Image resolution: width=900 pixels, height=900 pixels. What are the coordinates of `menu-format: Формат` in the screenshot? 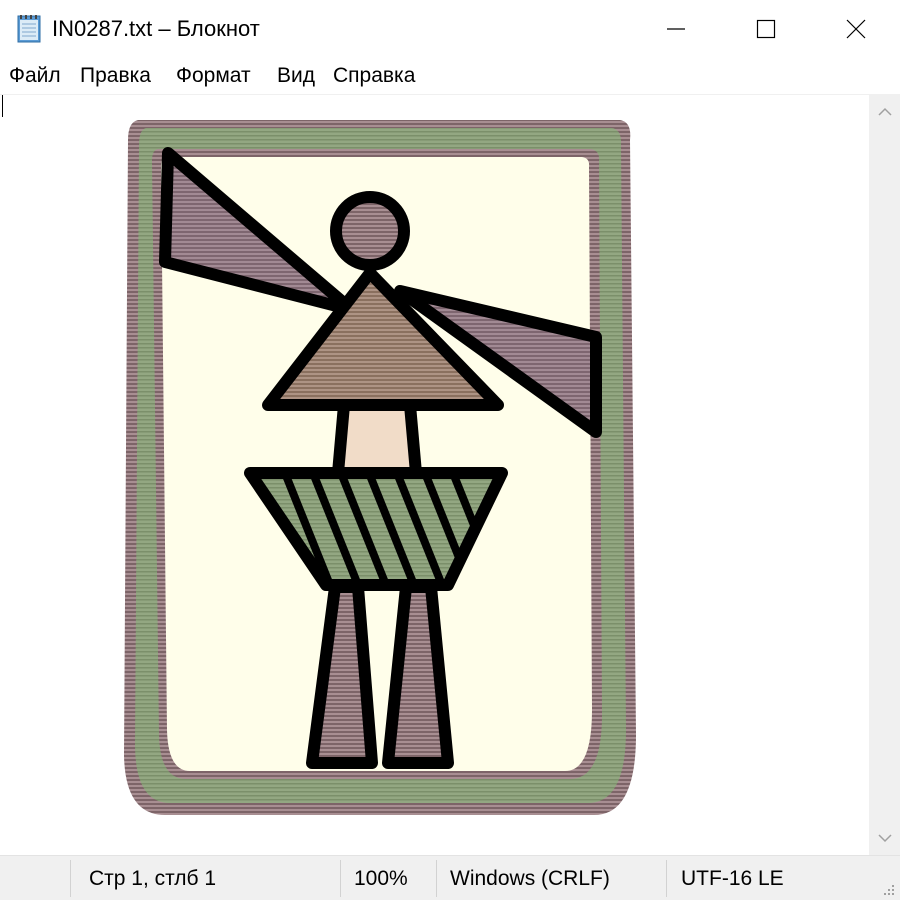 It's located at (213, 76).